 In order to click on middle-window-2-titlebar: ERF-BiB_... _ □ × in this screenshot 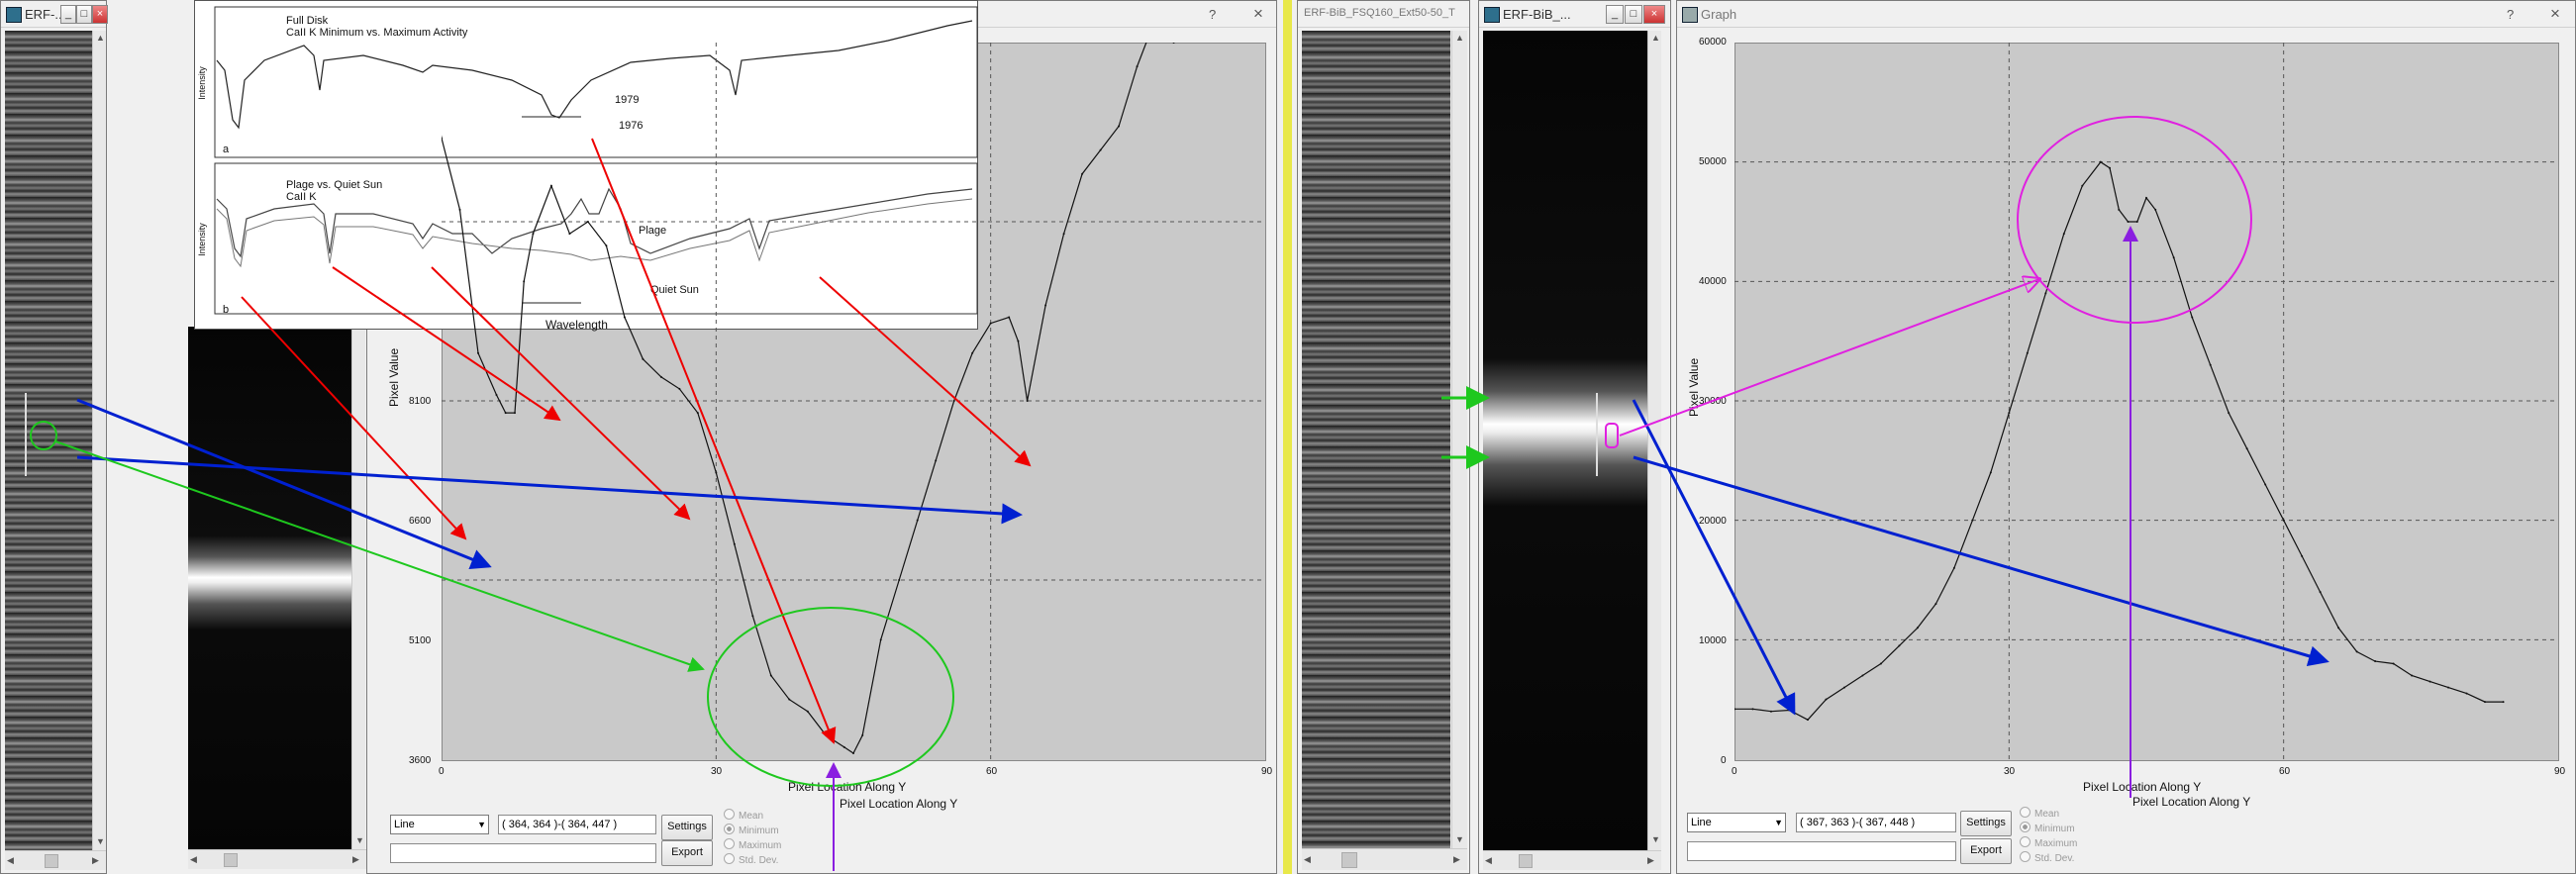, I will do `click(1575, 15)`.